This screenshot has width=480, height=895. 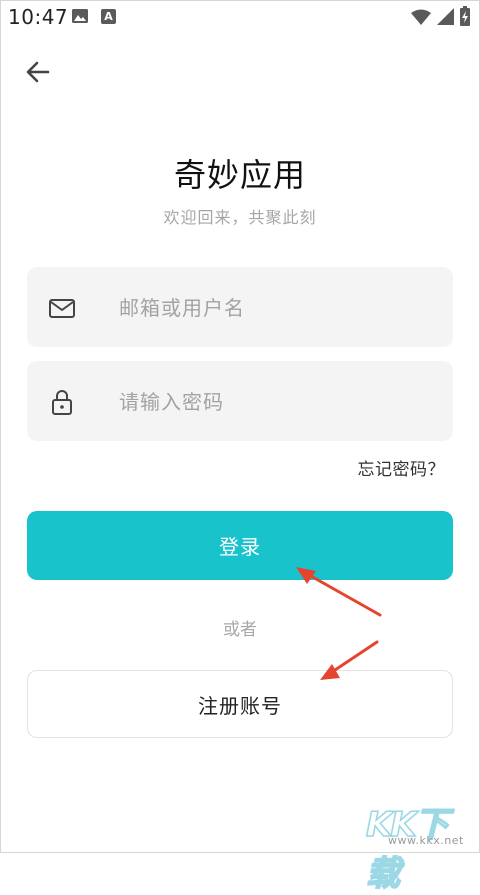 What do you see at coordinates (62, 402) in the screenshot?
I see `lock-icon` at bounding box center [62, 402].